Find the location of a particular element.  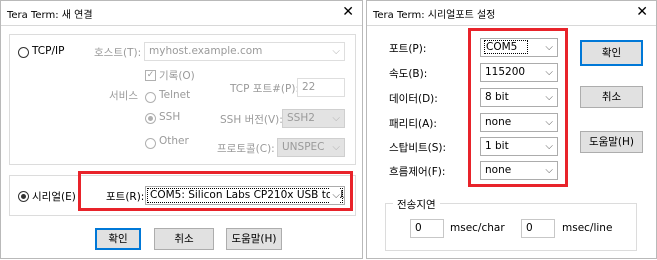

history-checkbox: ✓ is located at coordinates (150, 75).